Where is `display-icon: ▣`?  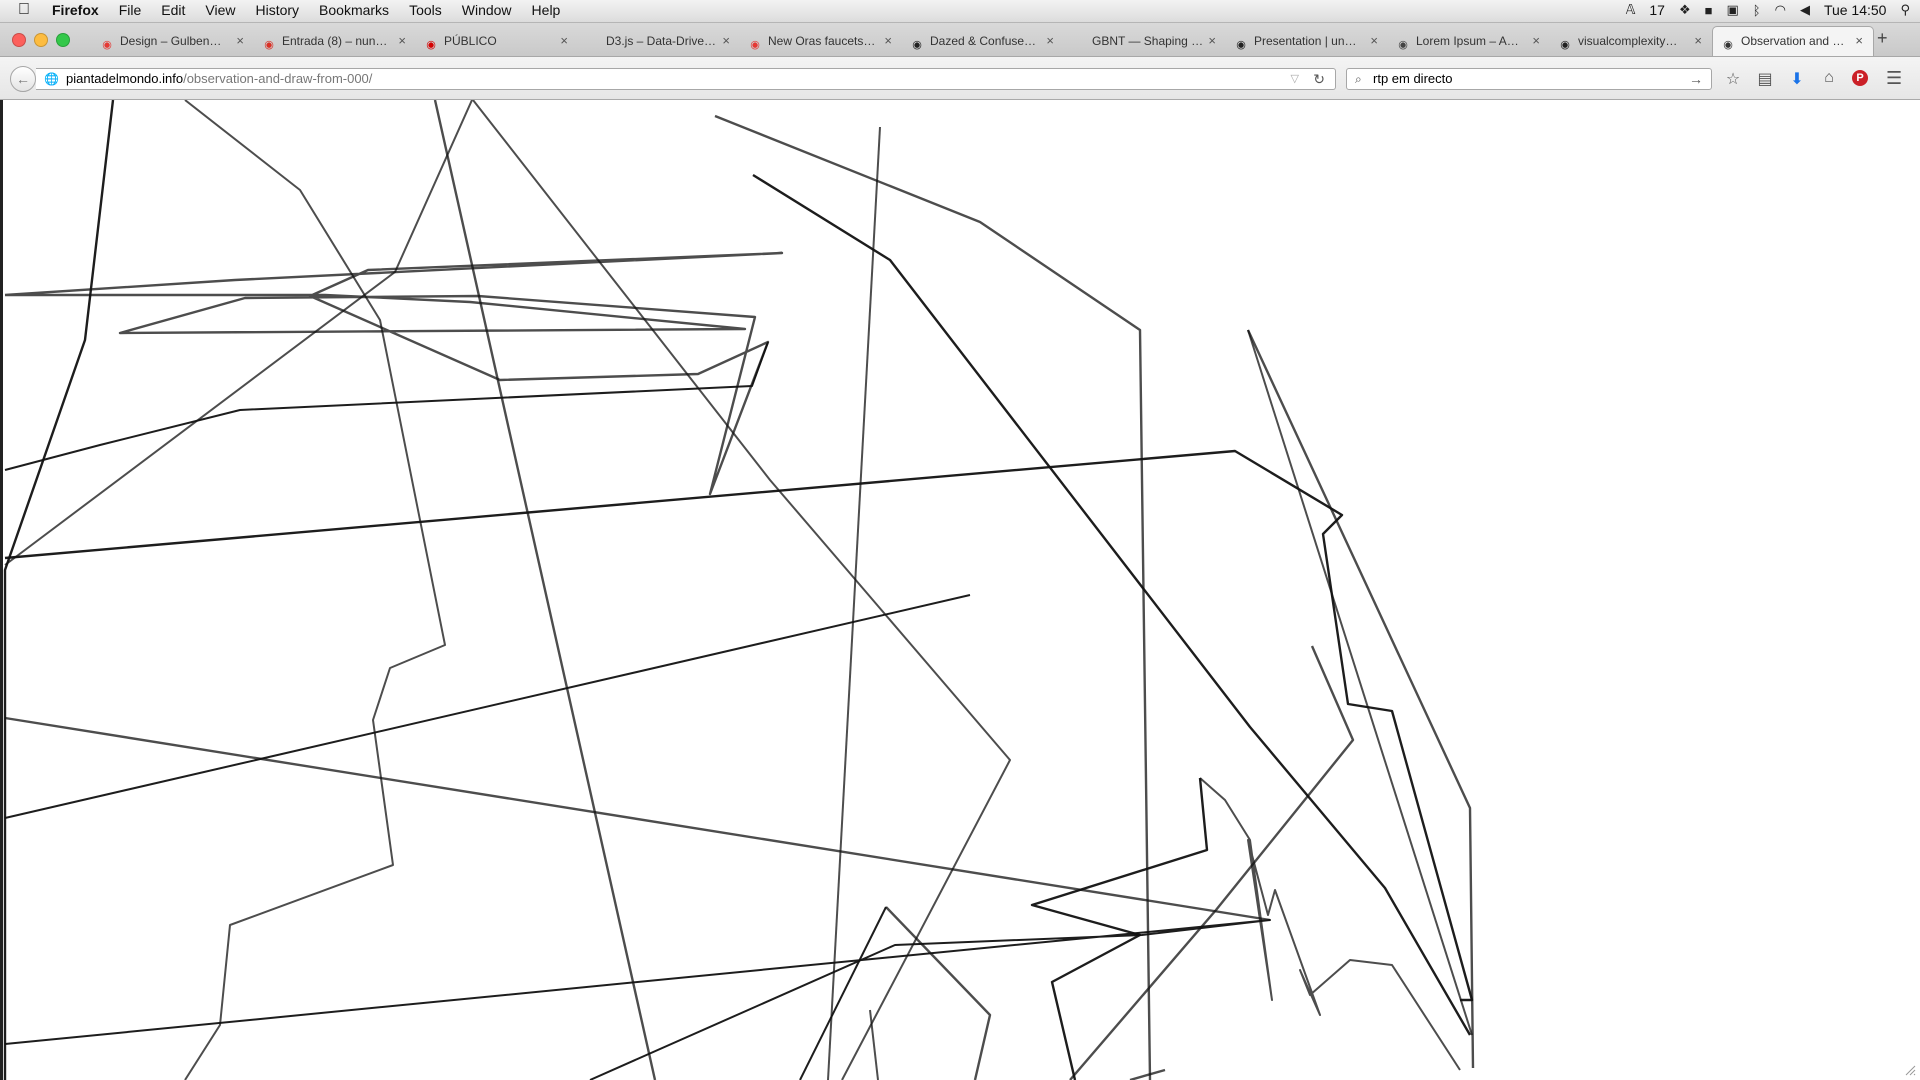
display-icon: ▣ is located at coordinates (1732, 10).